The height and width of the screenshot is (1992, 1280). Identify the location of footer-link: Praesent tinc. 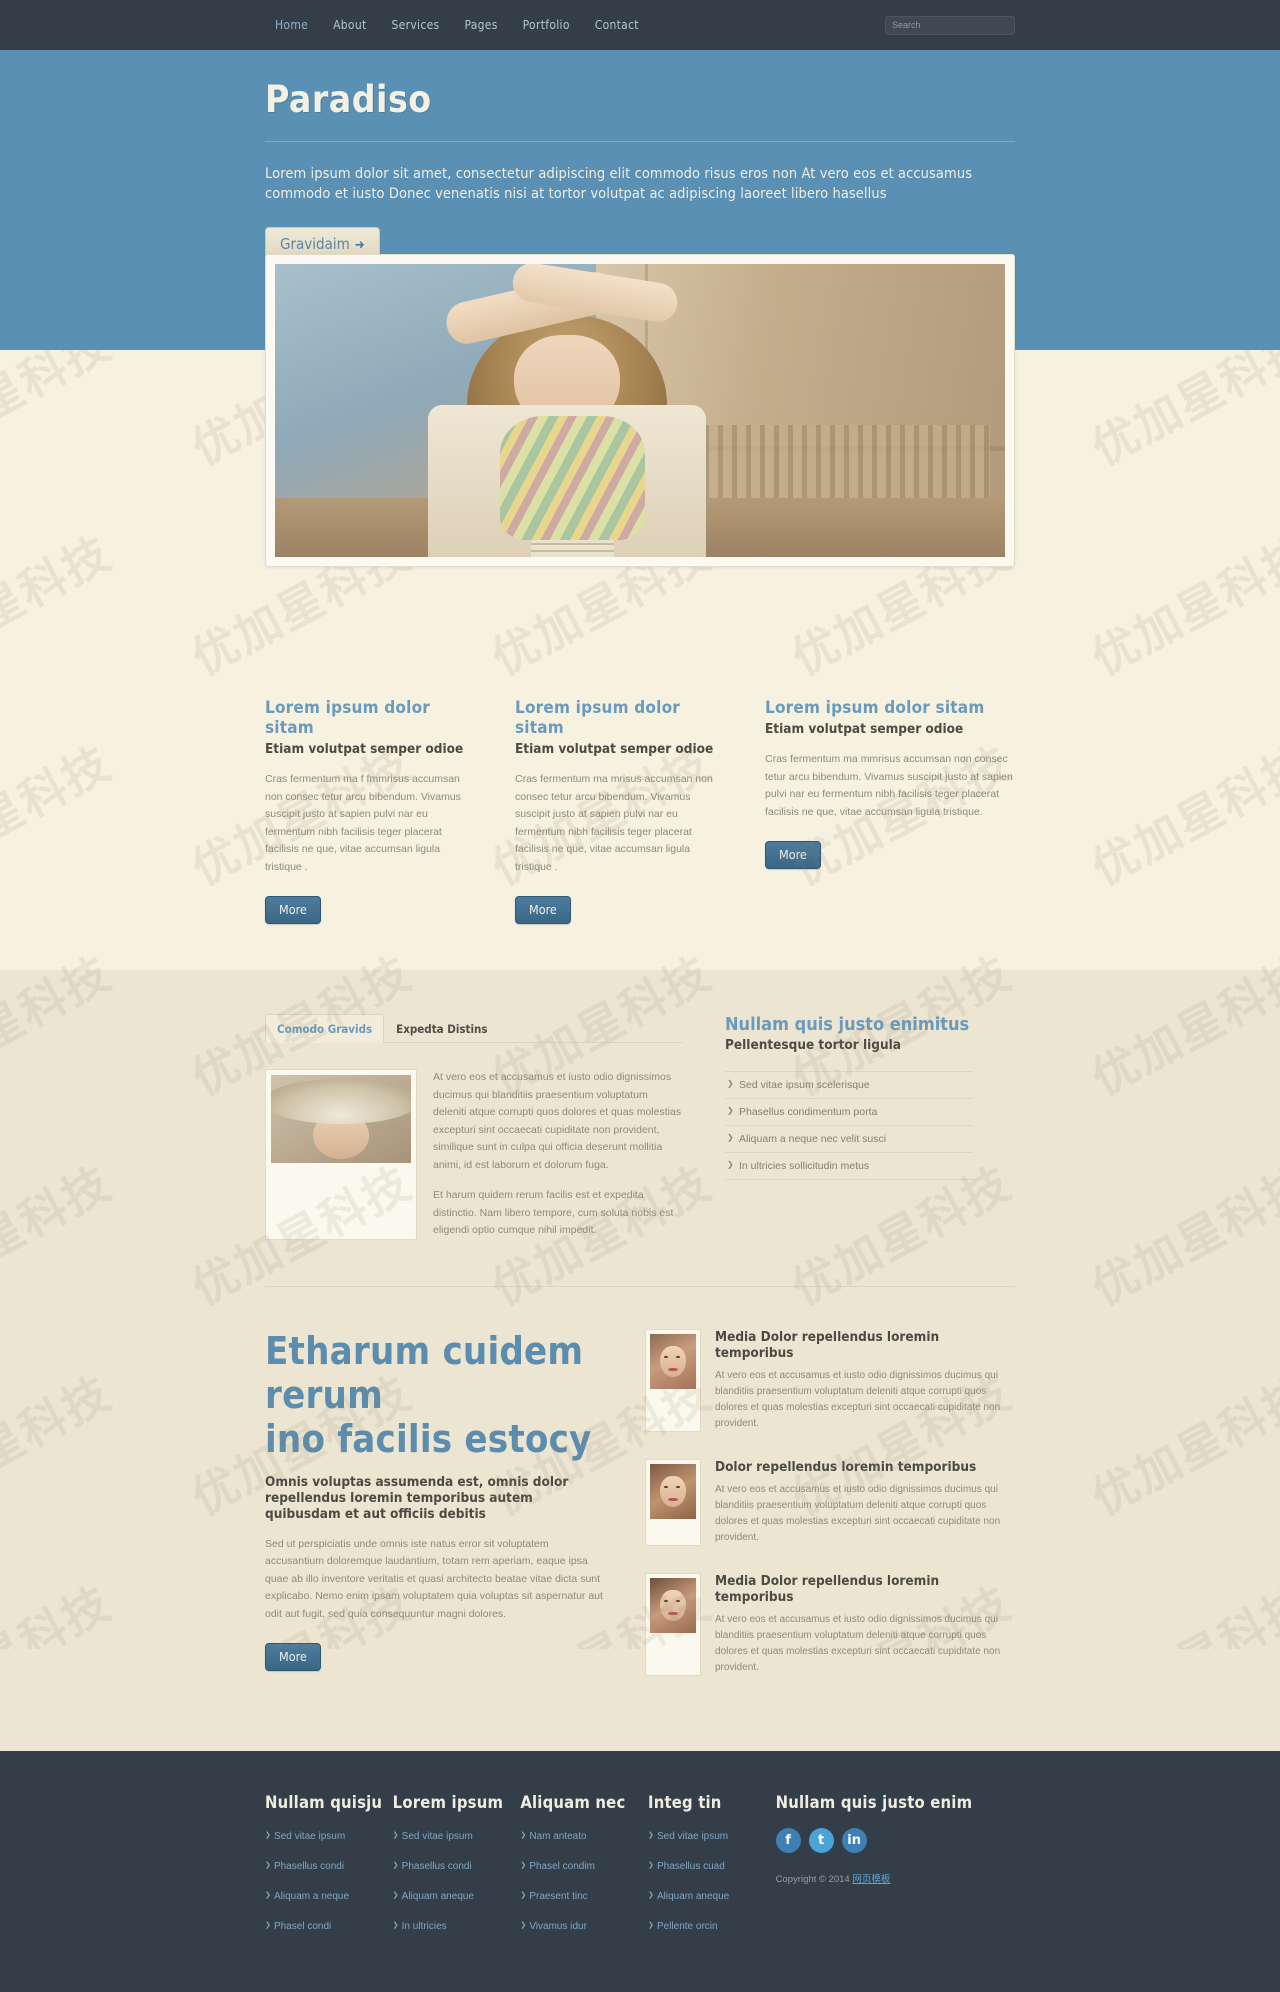
(553, 1896).